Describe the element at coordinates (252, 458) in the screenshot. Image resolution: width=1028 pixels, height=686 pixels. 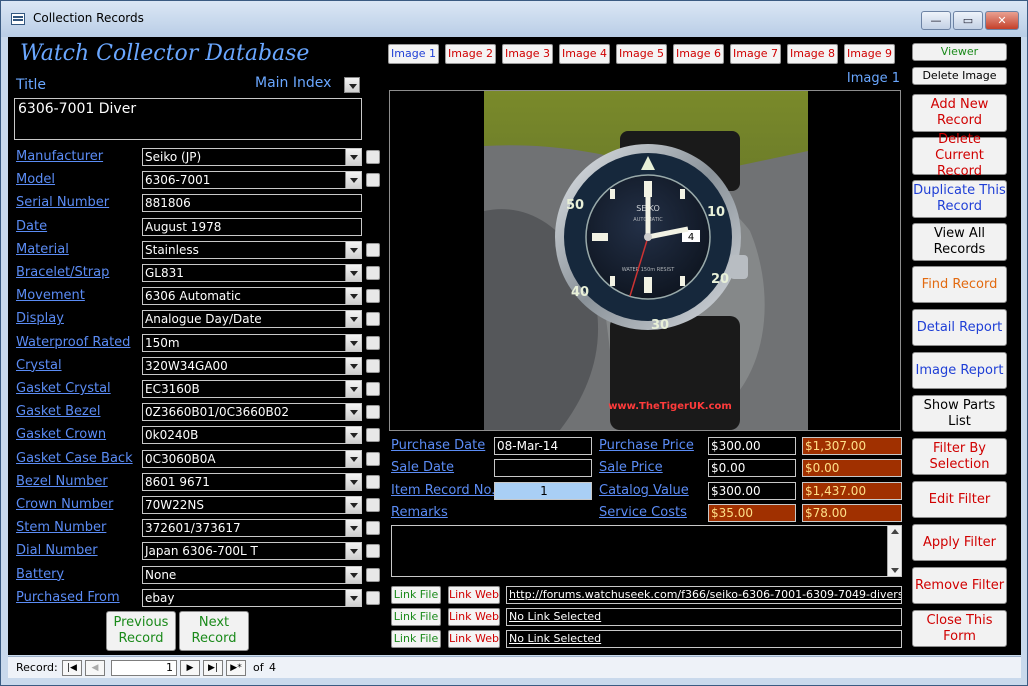
I see `gasket-case-back-combo: 0C3060B0A` at that location.